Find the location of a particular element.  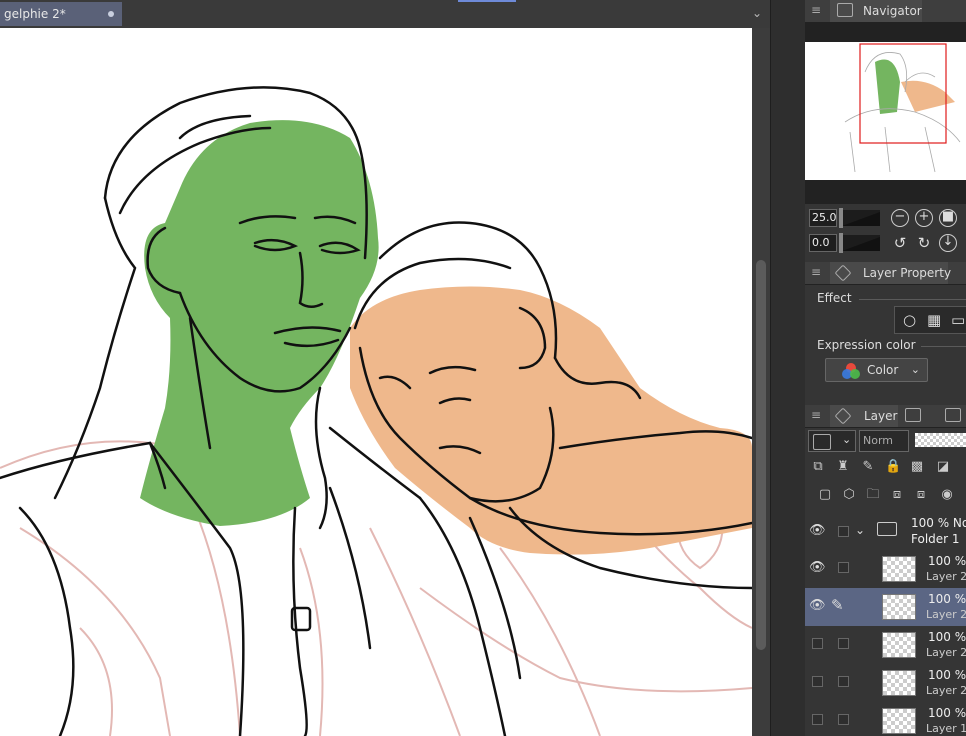

navigator-title: Navigator is located at coordinates (892, 11).